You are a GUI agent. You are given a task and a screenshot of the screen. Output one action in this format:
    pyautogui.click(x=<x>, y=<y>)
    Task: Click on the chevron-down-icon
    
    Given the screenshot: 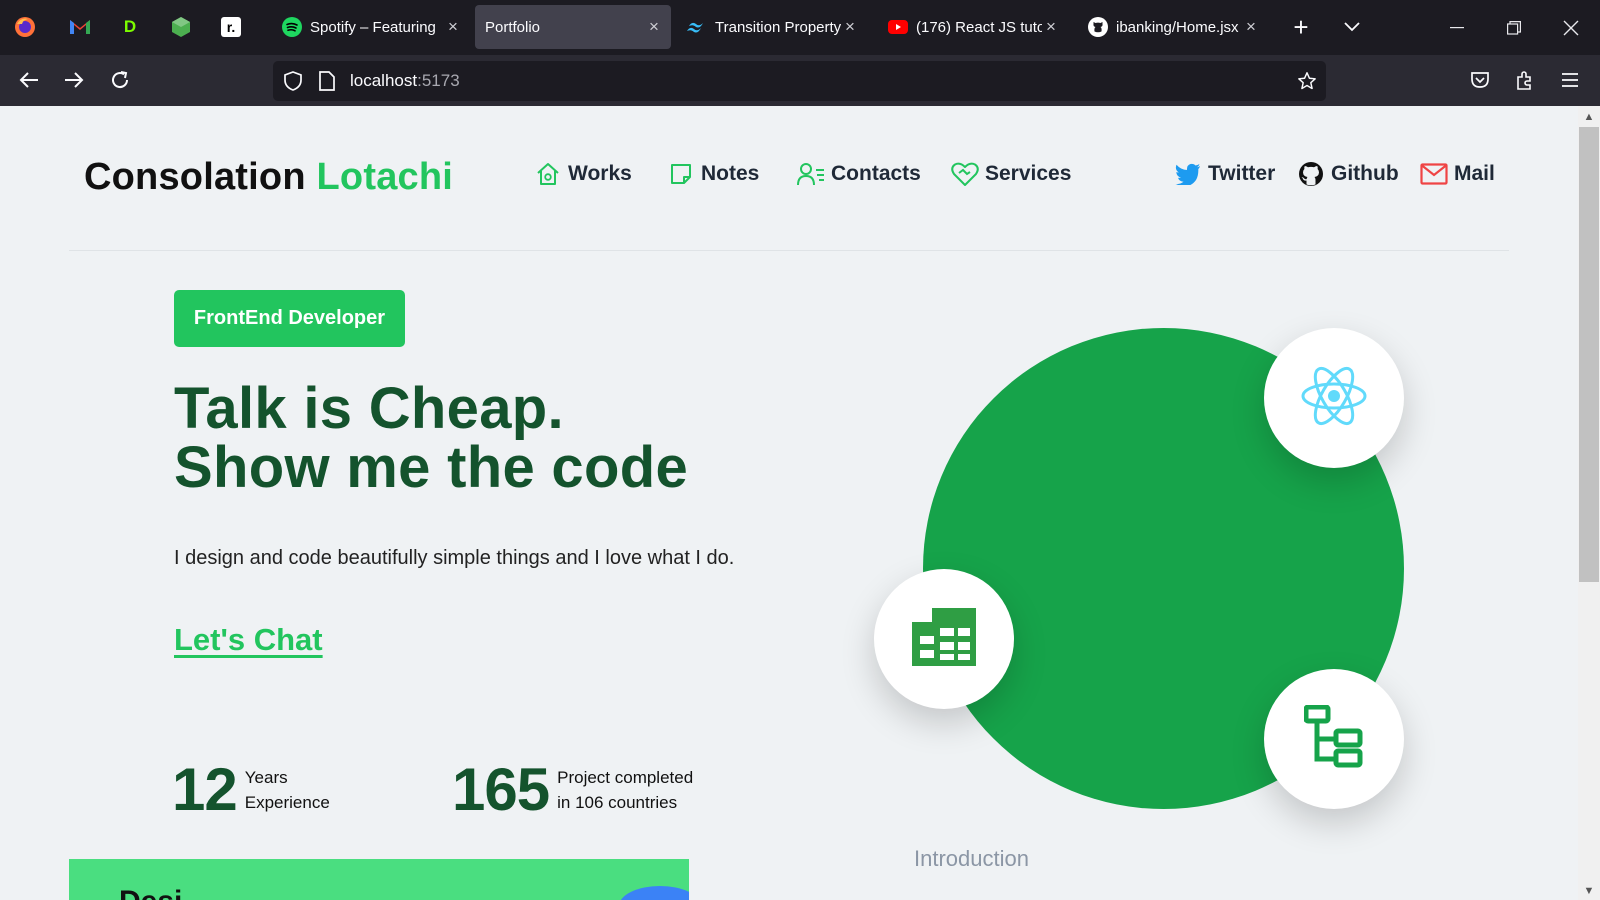 What is the action you would take?
    pyautogui.click(x=1352, y=27)
    